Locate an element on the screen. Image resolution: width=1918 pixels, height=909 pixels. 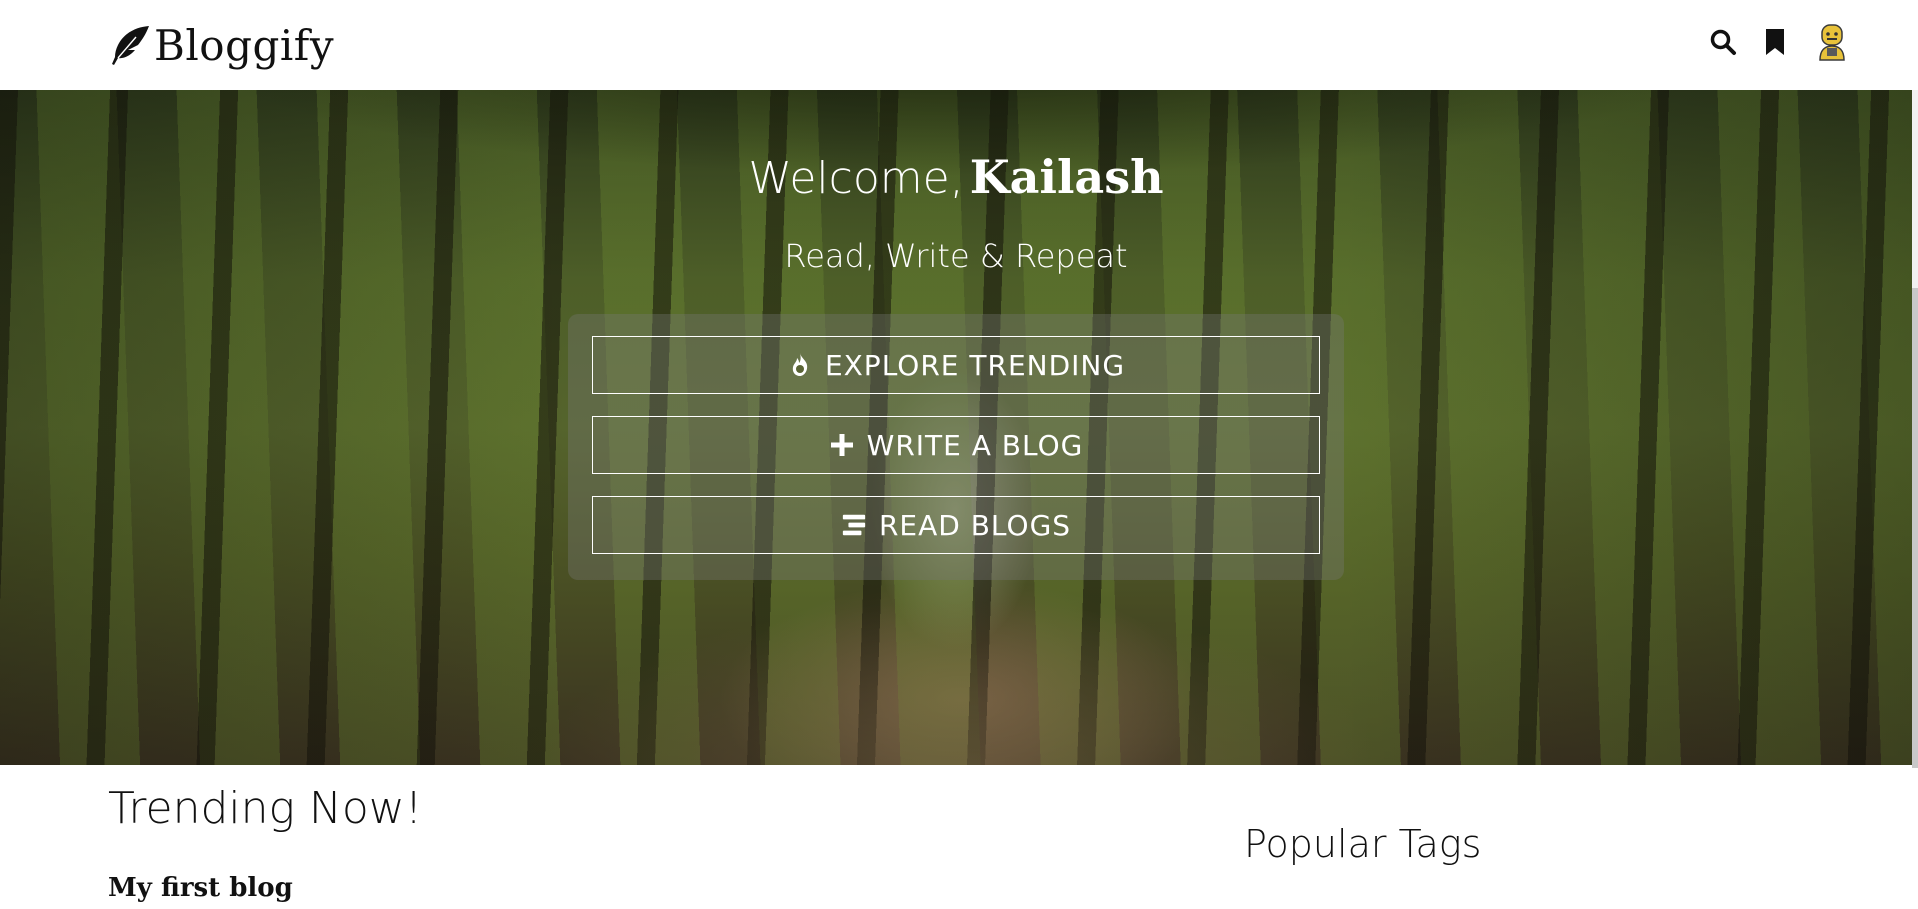
brand-name: Bloggify is located at coordinates (244, 45).